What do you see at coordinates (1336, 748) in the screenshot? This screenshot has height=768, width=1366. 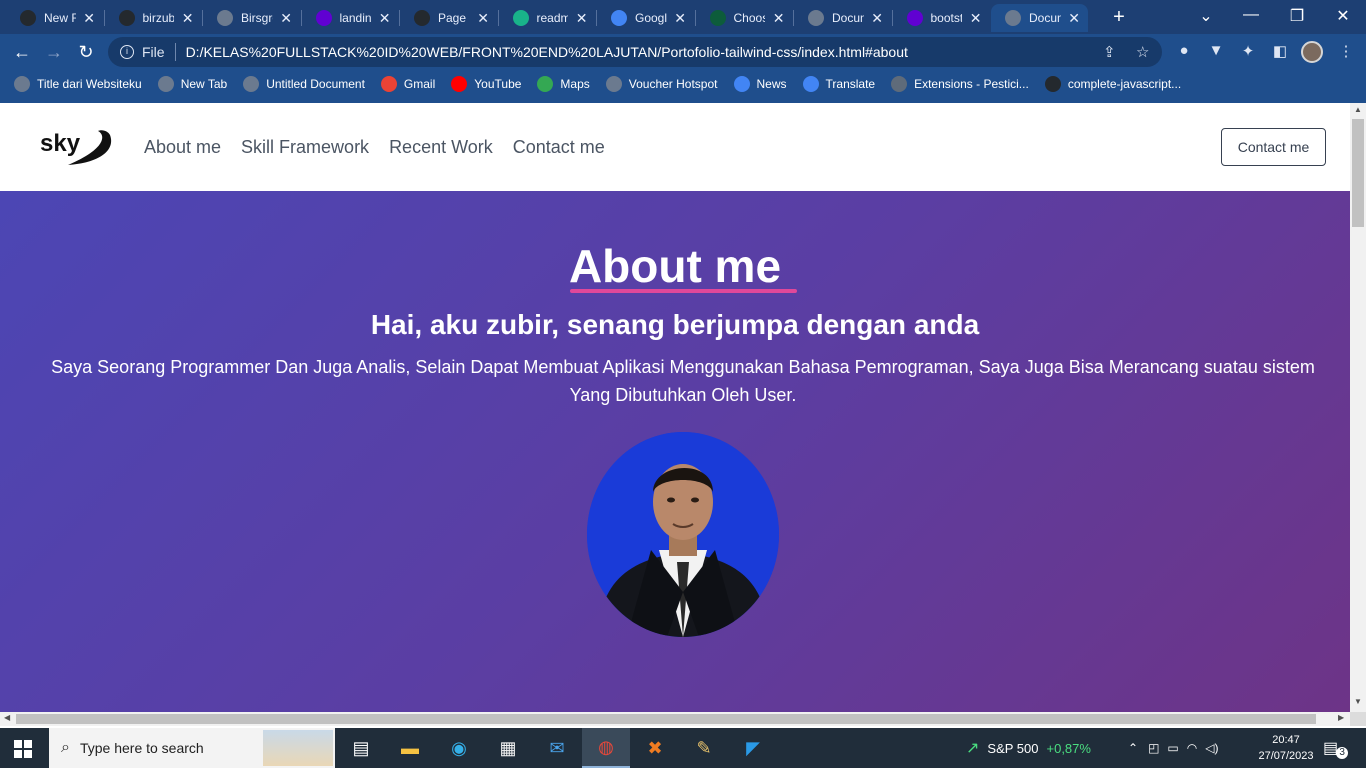 I see `notification-center: ▤ 3` at bounding box center [1336, 748].